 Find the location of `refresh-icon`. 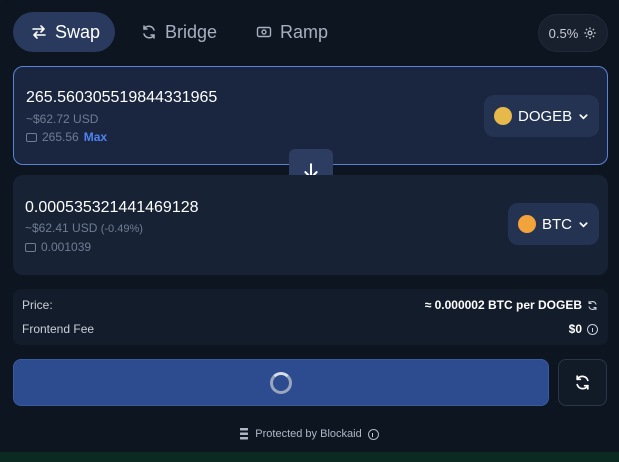

refresh-icon is located at coordinates (582, 382).